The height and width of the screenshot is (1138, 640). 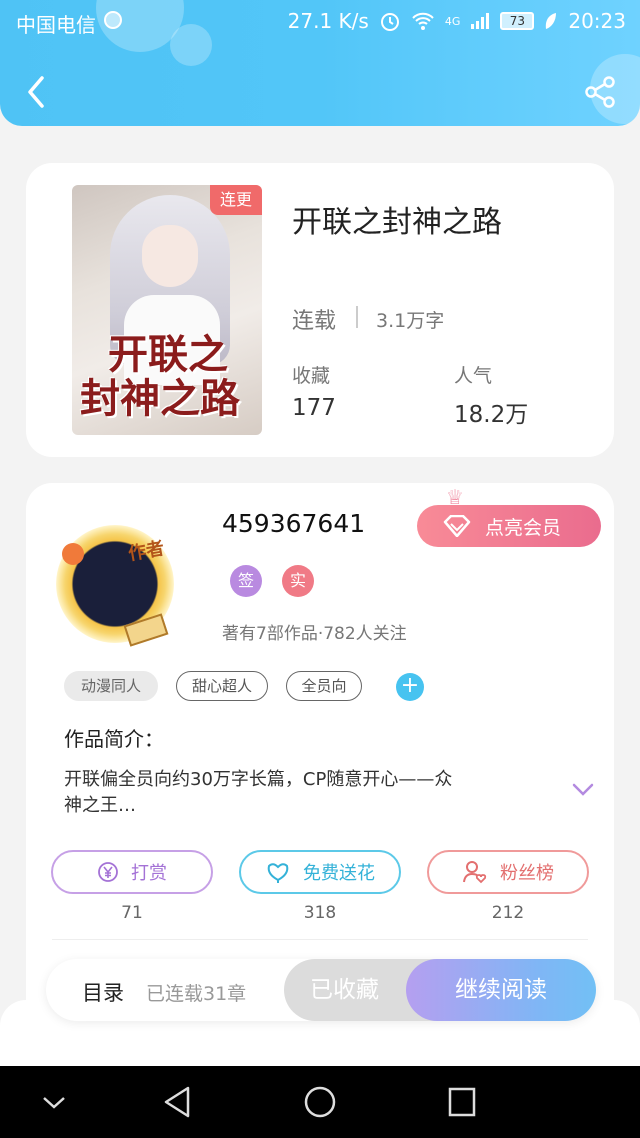 I want to click on tag-chip: 全员向, so click(x=324, y=686).